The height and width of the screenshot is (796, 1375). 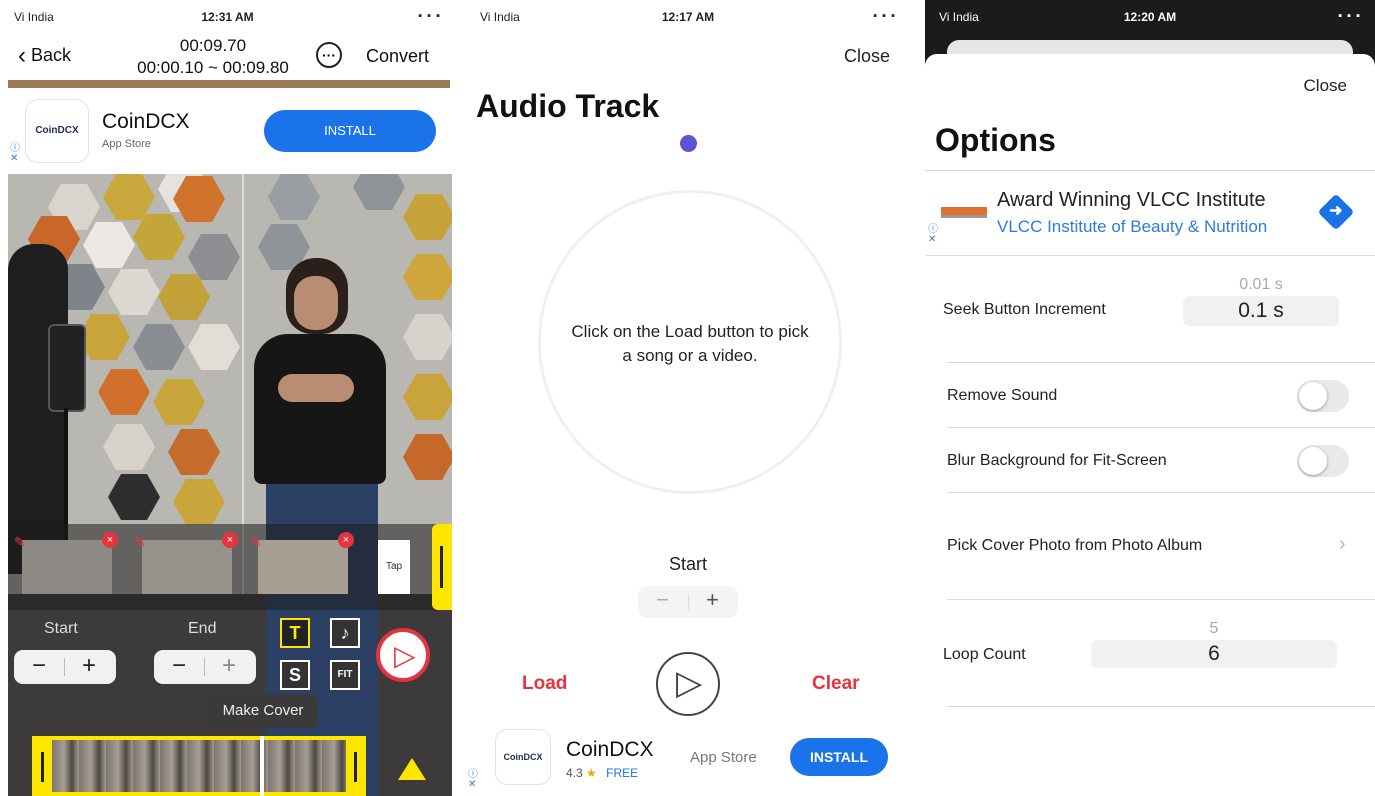 What do you see at coordinates (995, 140) in the screenshot?
I see `page-title: Options` at bounding box center [995, 140].